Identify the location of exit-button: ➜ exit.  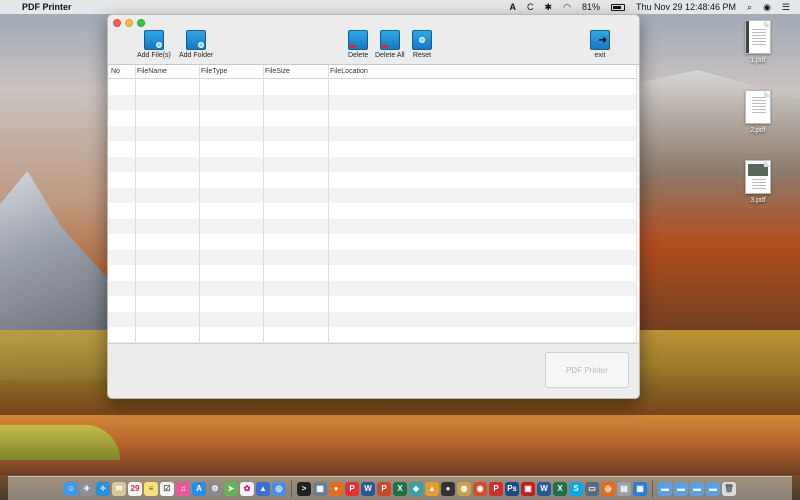
(600, 44).